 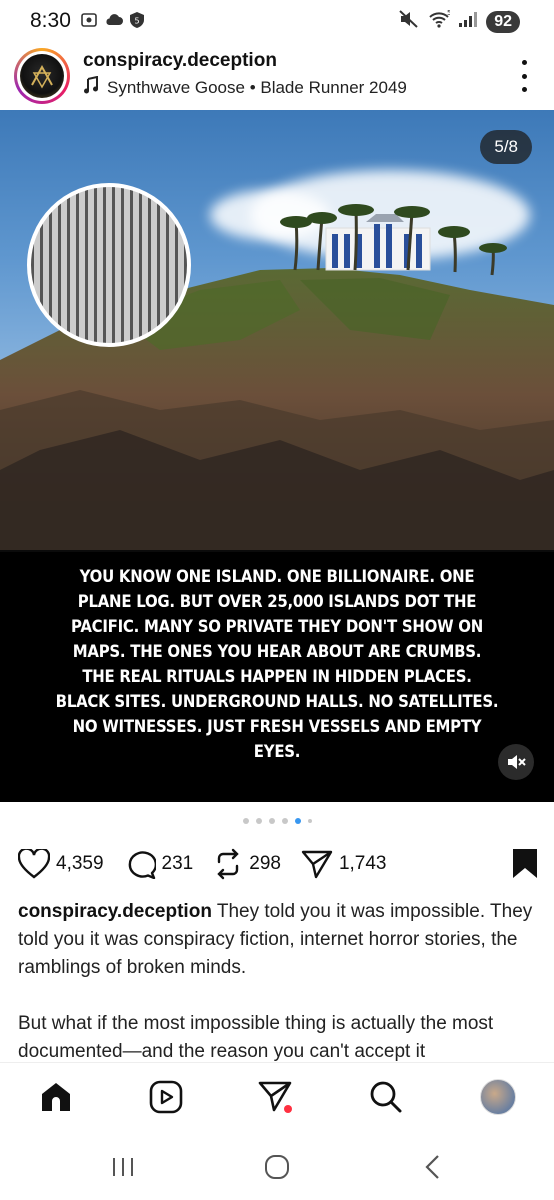 I want to click on send-icon, so click(x=276, y=1097).